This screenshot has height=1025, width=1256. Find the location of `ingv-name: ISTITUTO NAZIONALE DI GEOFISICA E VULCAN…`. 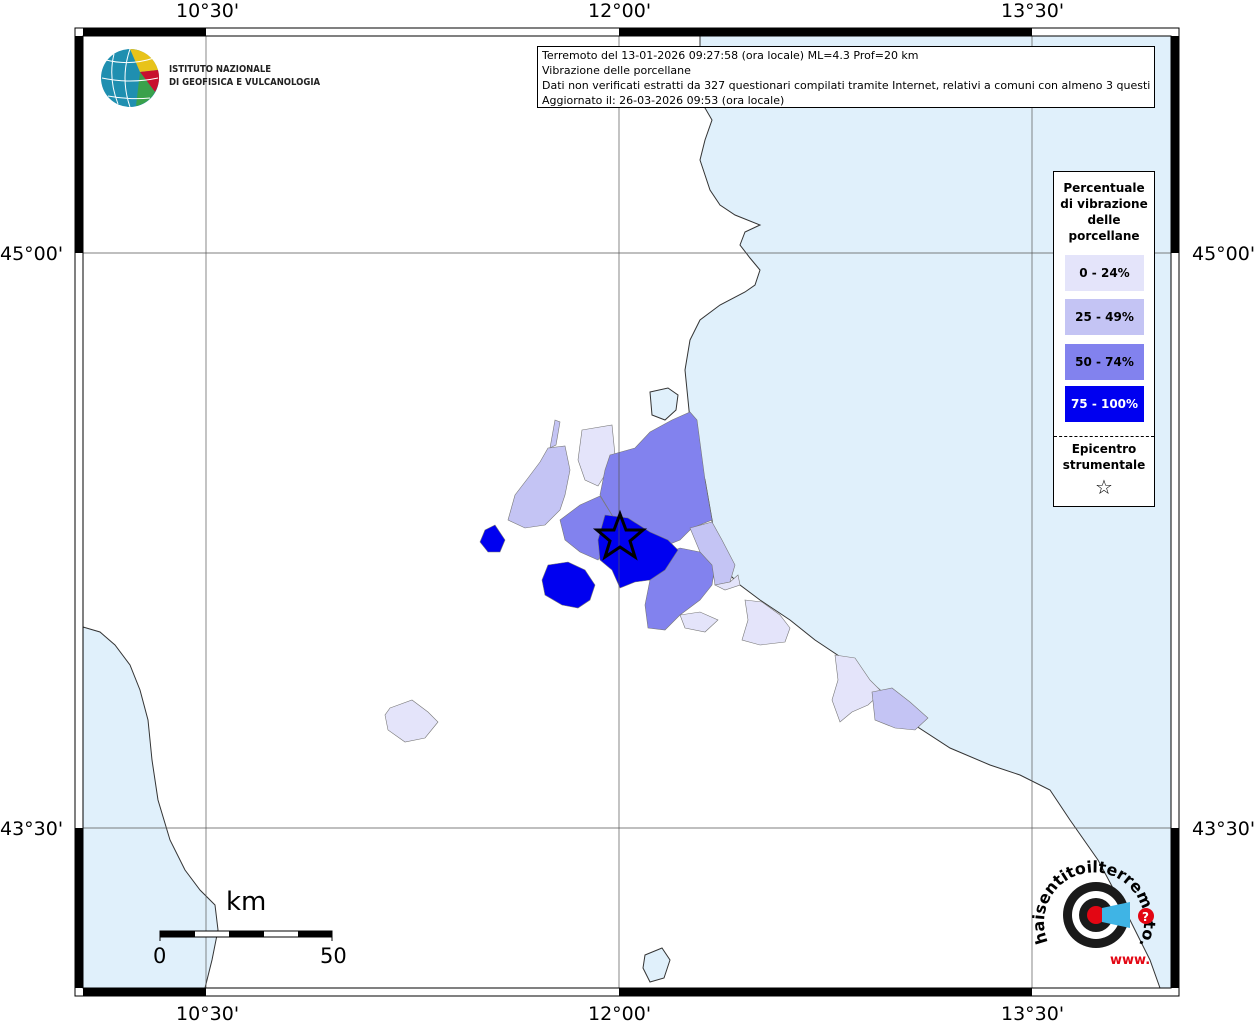

ingv-name: ISTITUTO NAZIONALE DI GEOFISICA E VULCAN… is located at coordinates (245, 76).